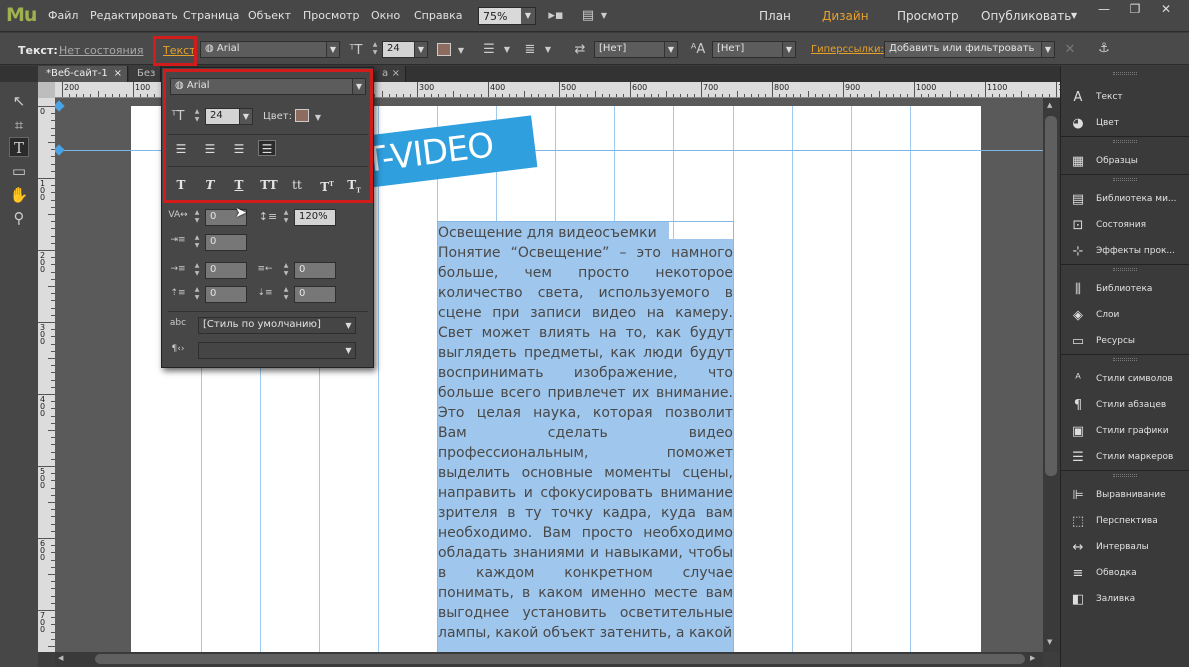  Describe the element at coordinates (226, 270) in the screenshot. I see `indent-left-input: 0` at that location.